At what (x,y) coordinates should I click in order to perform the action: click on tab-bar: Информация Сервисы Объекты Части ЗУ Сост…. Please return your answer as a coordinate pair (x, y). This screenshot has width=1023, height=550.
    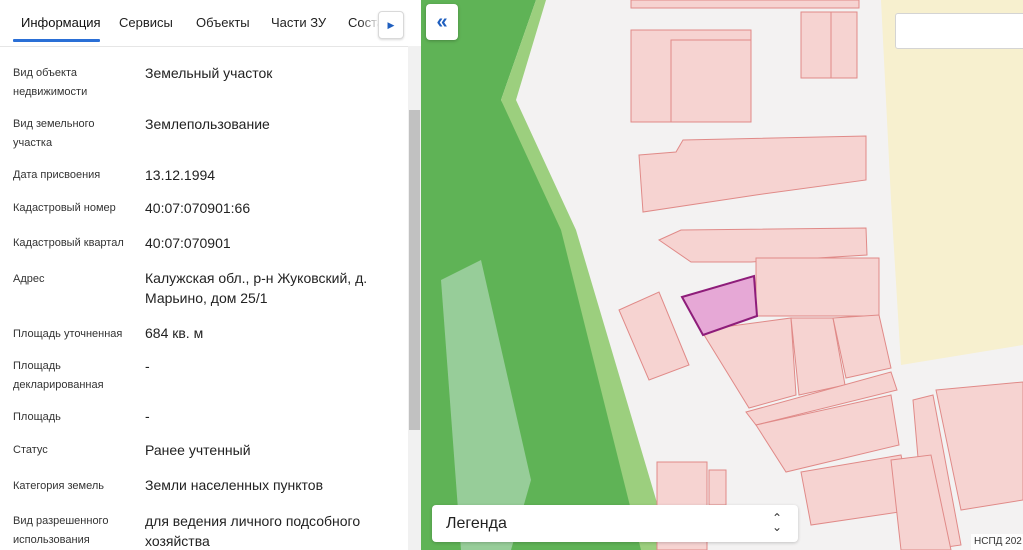
    Looking at the image, I should click on (210, 23).